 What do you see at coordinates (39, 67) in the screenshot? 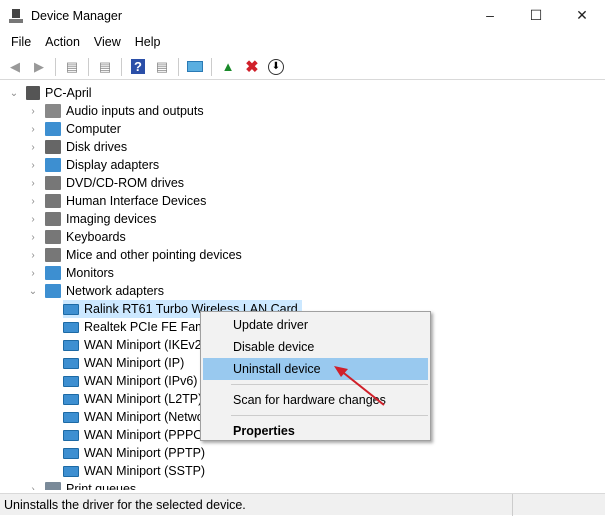
I see `forward-icon: ▶` at bounding box center [39, 67].